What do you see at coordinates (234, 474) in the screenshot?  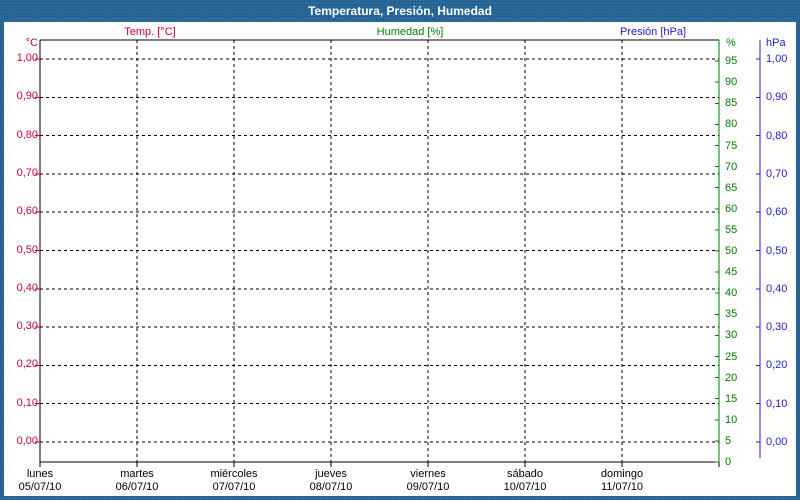 I see `day-name-label: miércoles` at bounding box center [234, 474].